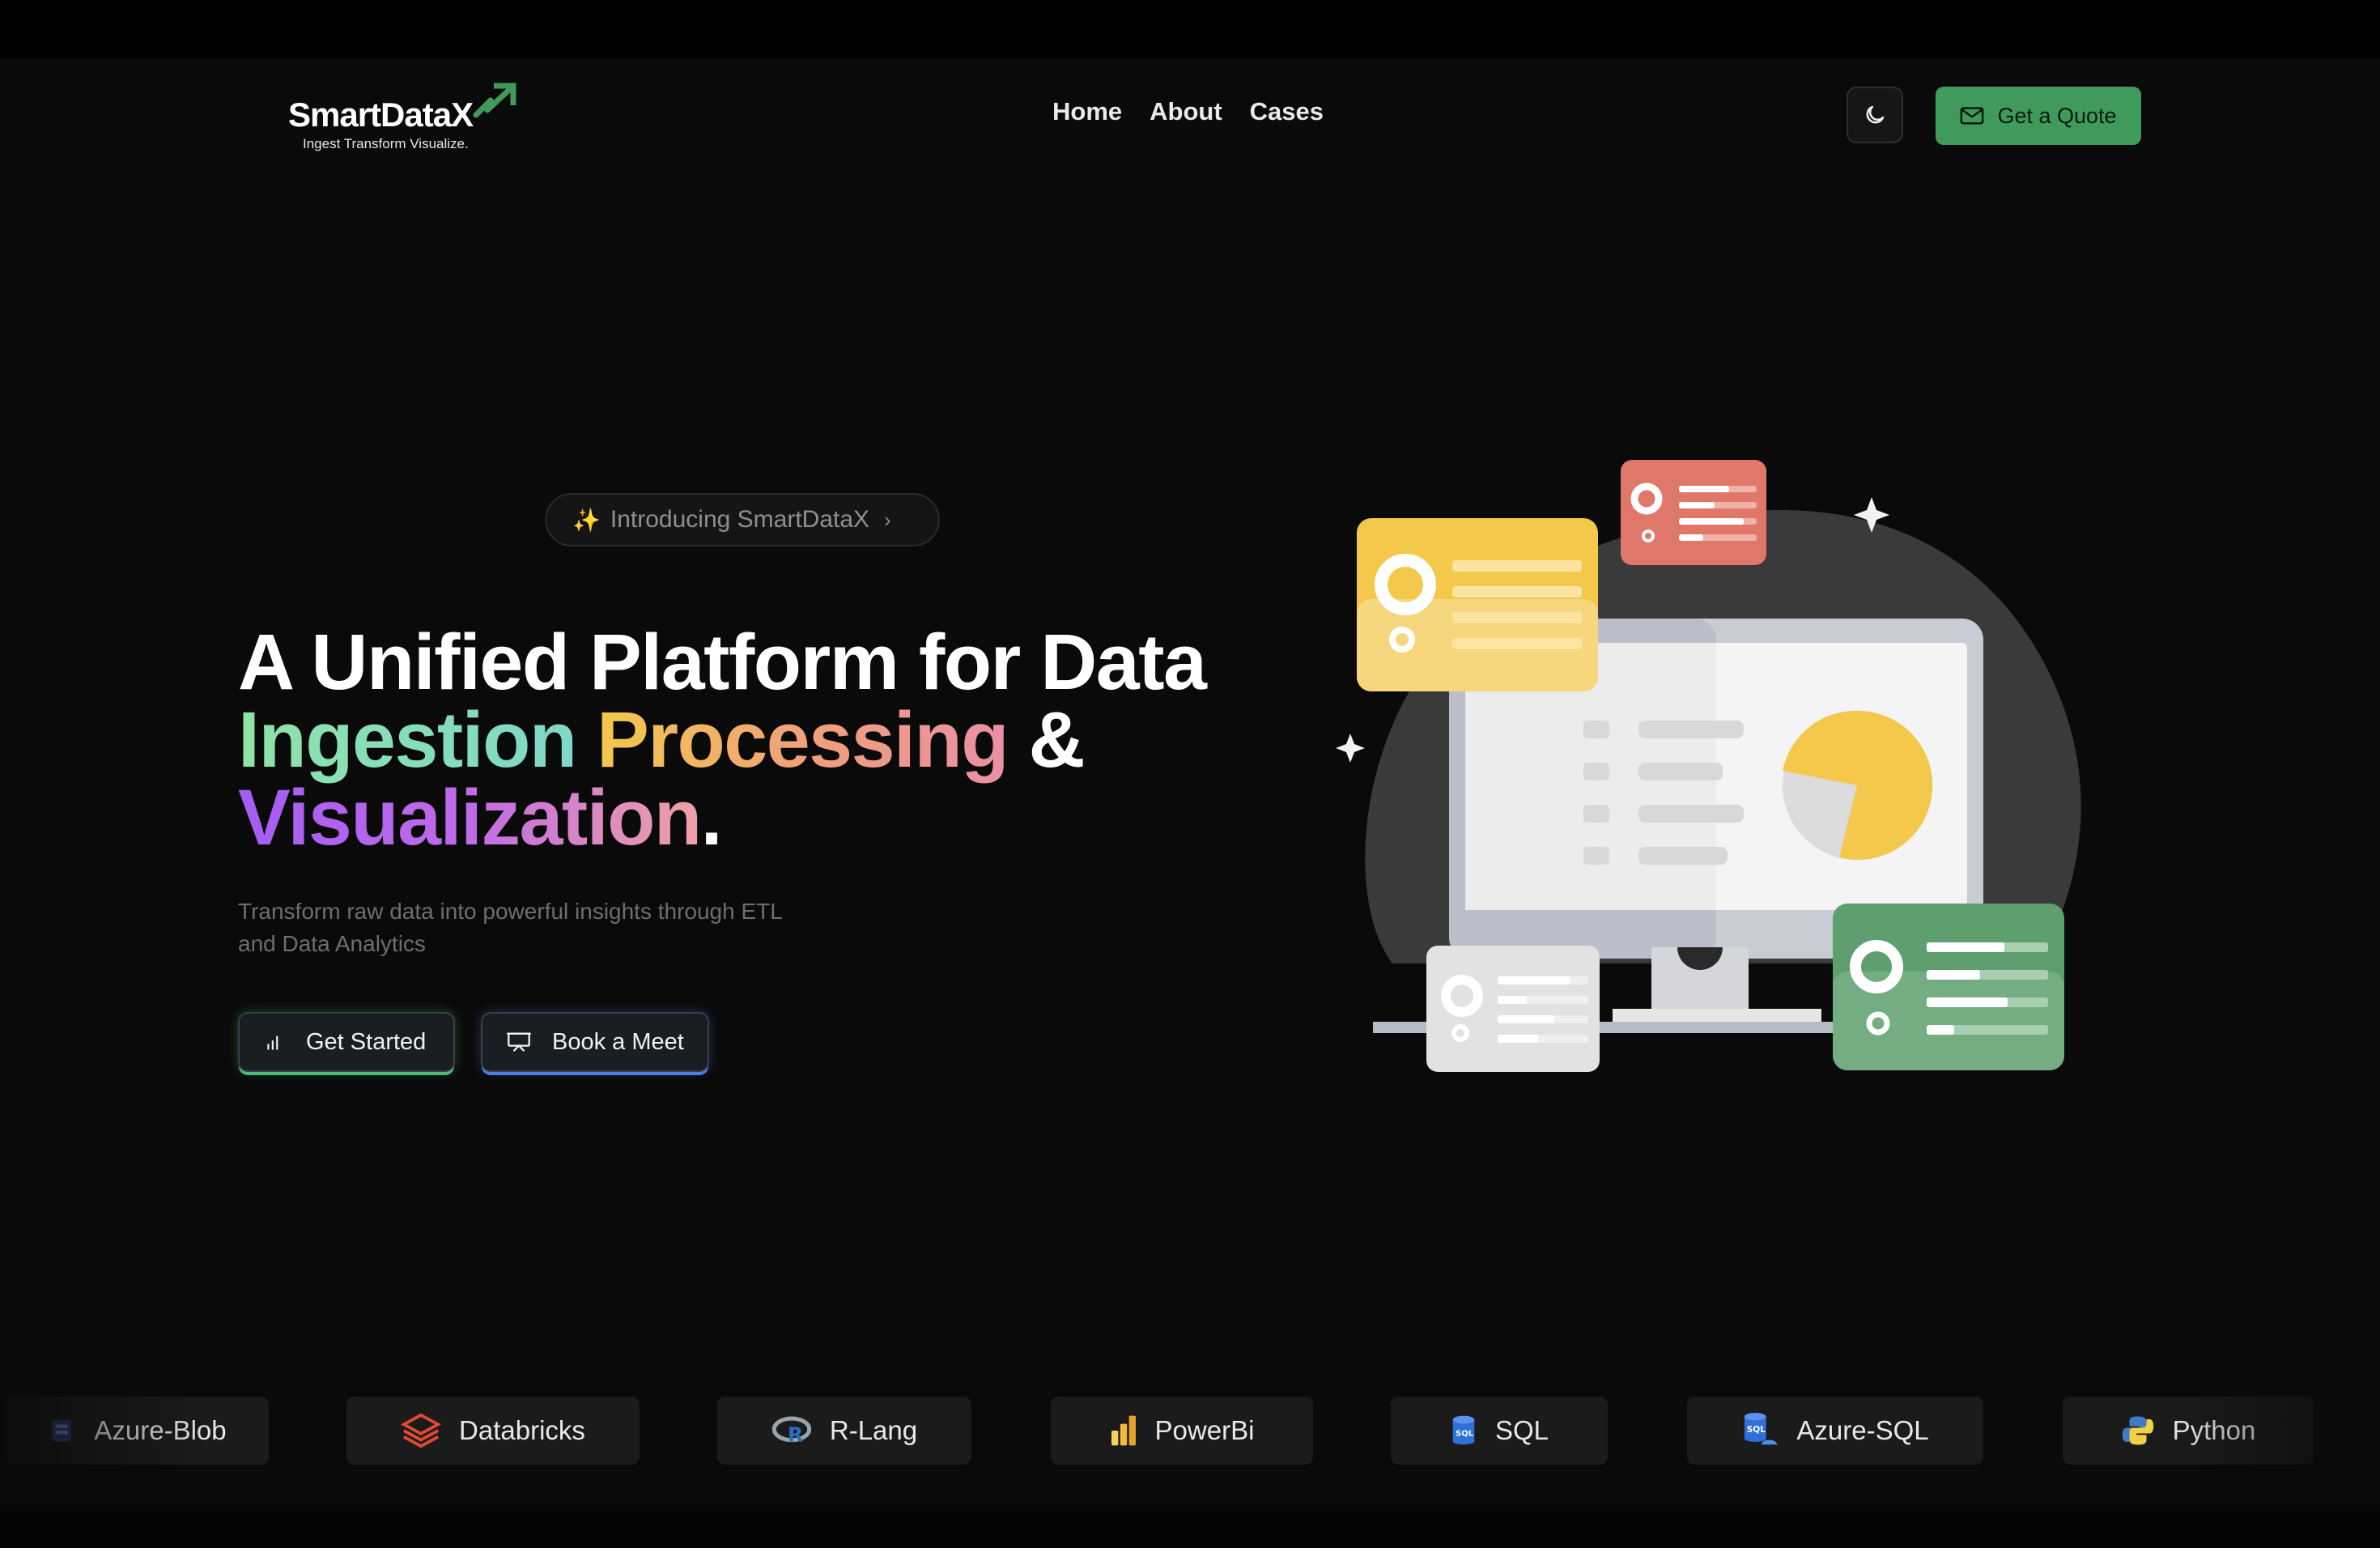 The image size is (2380, 1548). I want to click on brand-logo: SmartDataX Ingest Transform Visualize., so click(409, 116).